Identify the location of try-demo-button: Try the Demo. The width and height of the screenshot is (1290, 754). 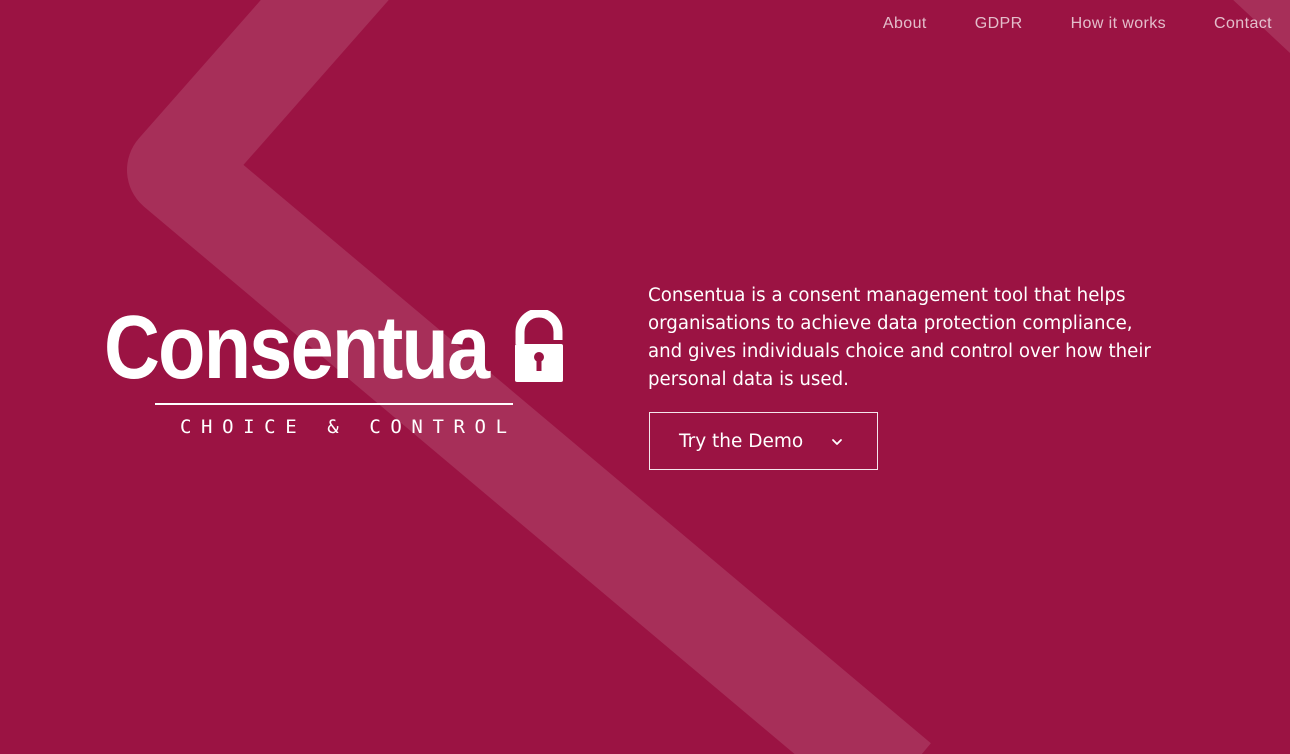
(763, 441).